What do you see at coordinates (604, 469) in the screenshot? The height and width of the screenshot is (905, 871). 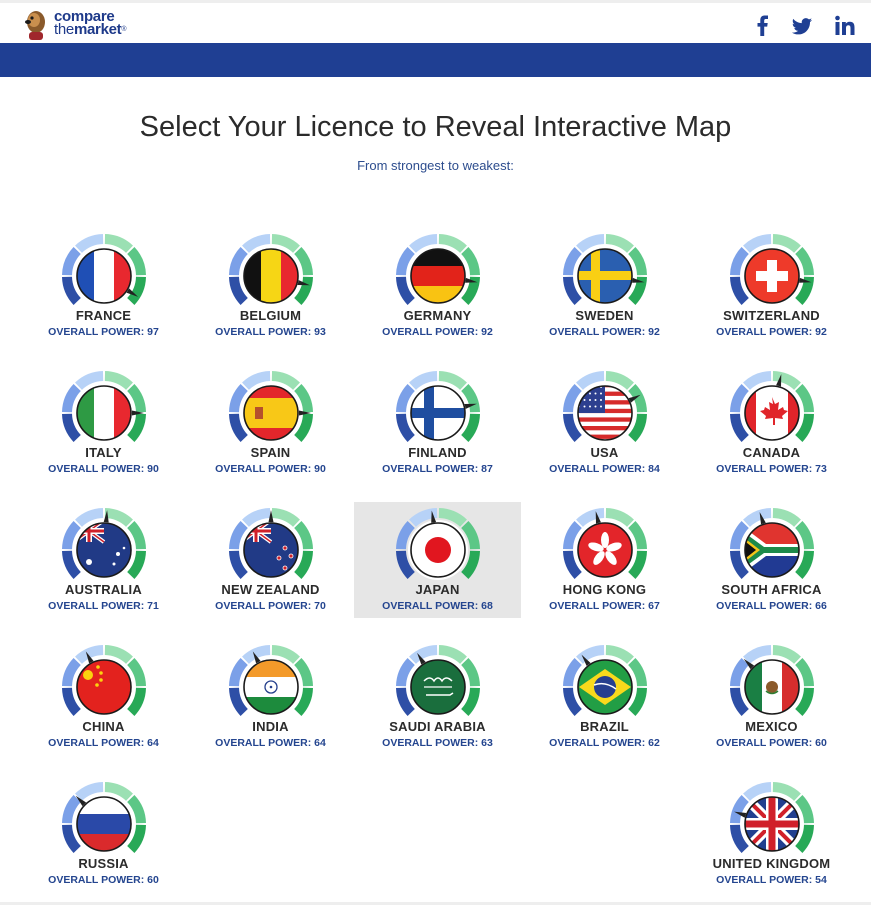 I see `overall-power: OVERALL POWER: 84` at bounding box center [604, 469].